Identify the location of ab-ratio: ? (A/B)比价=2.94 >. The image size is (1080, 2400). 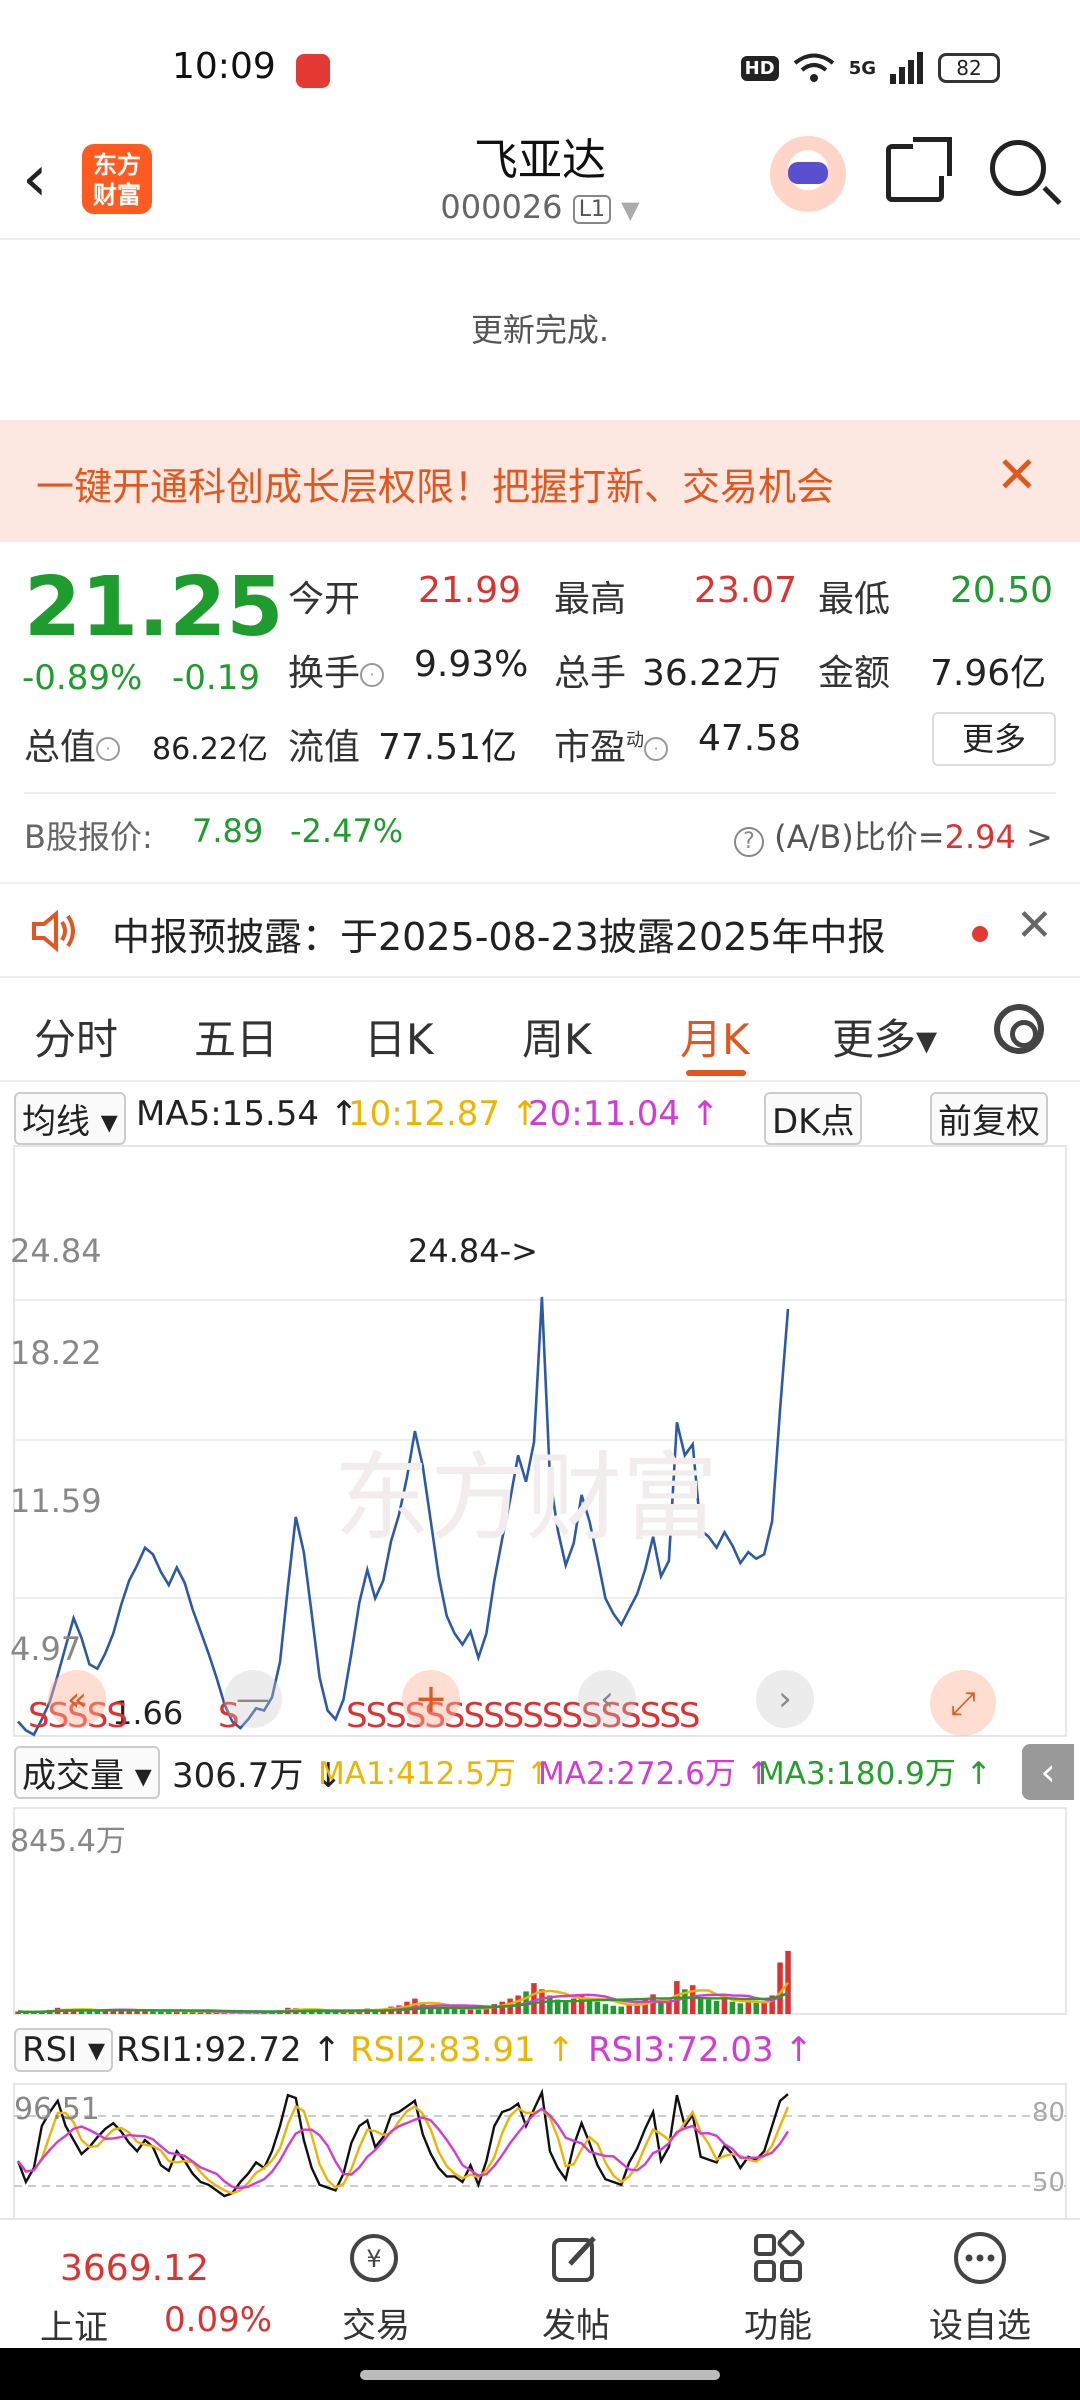
(893, 835).